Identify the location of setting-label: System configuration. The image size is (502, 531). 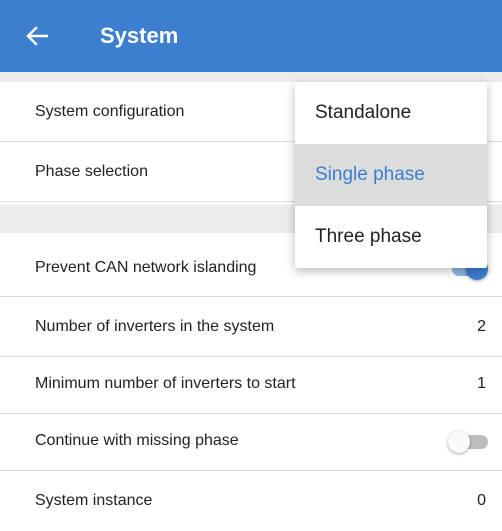
(110, 111).